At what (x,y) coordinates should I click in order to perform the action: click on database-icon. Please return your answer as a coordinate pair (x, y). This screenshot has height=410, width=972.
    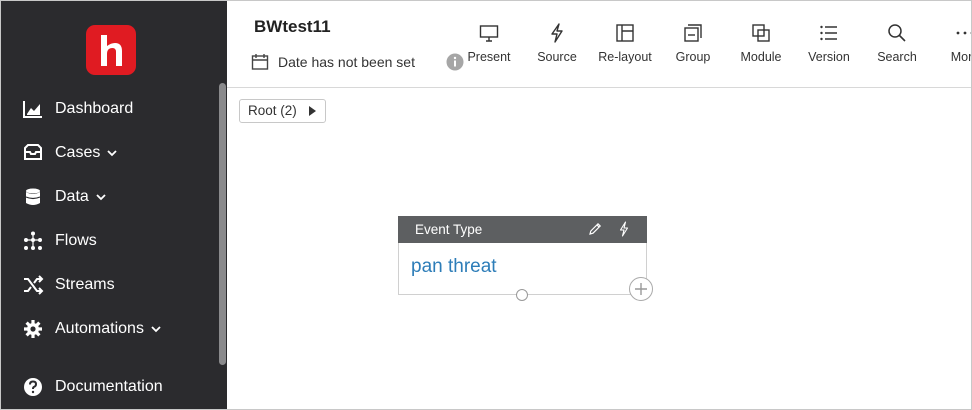
    Looking at the image, I should click on (33, 196).